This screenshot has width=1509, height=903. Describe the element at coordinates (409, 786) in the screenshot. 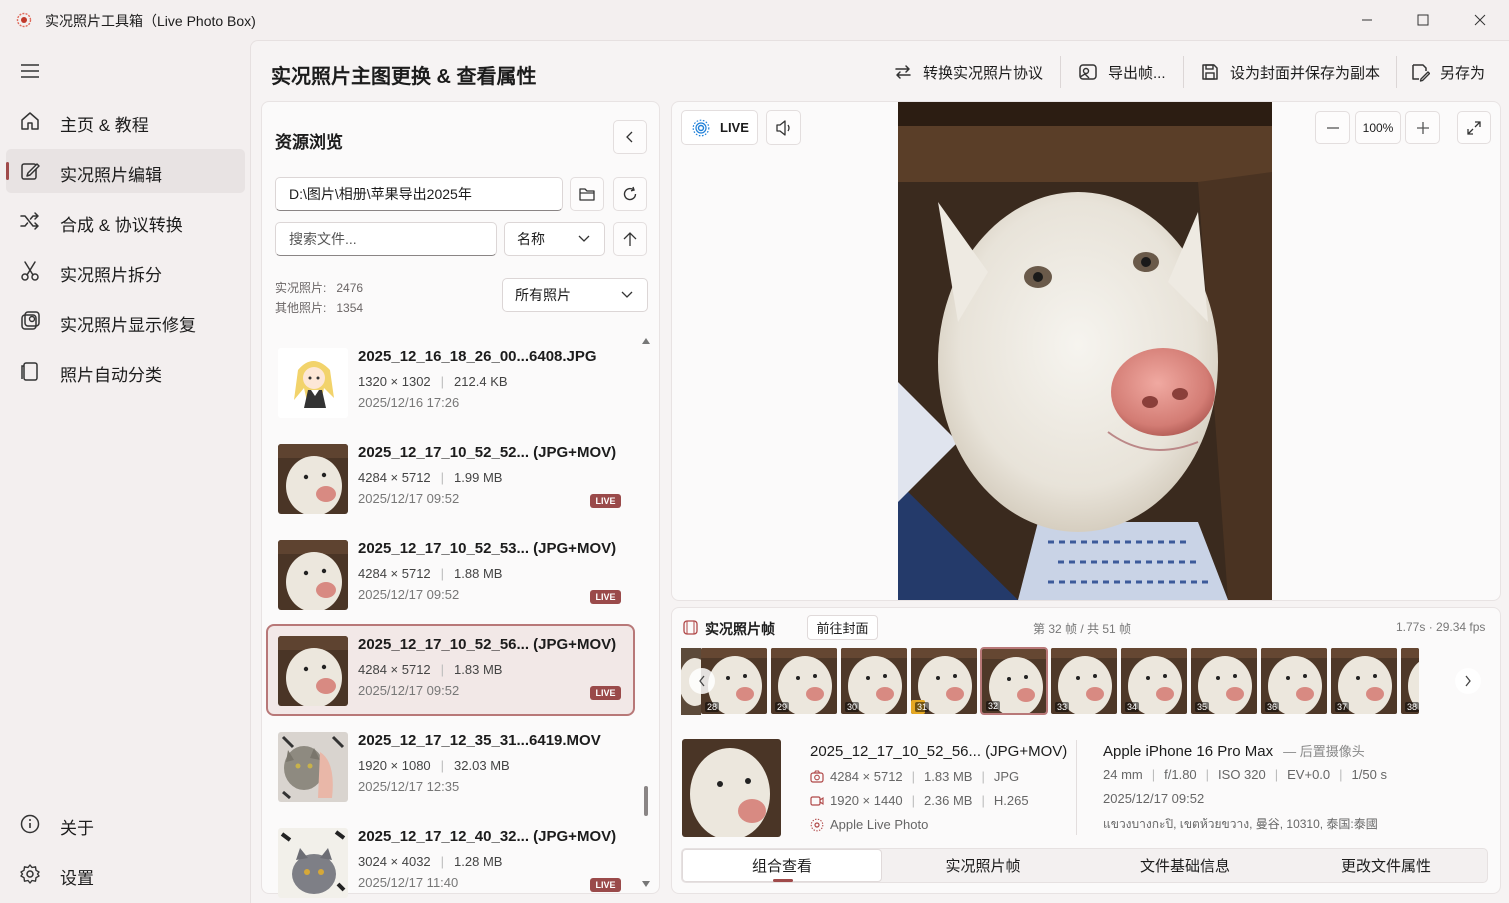

I see `file-date: 2025/12/17 12:35` at that location.